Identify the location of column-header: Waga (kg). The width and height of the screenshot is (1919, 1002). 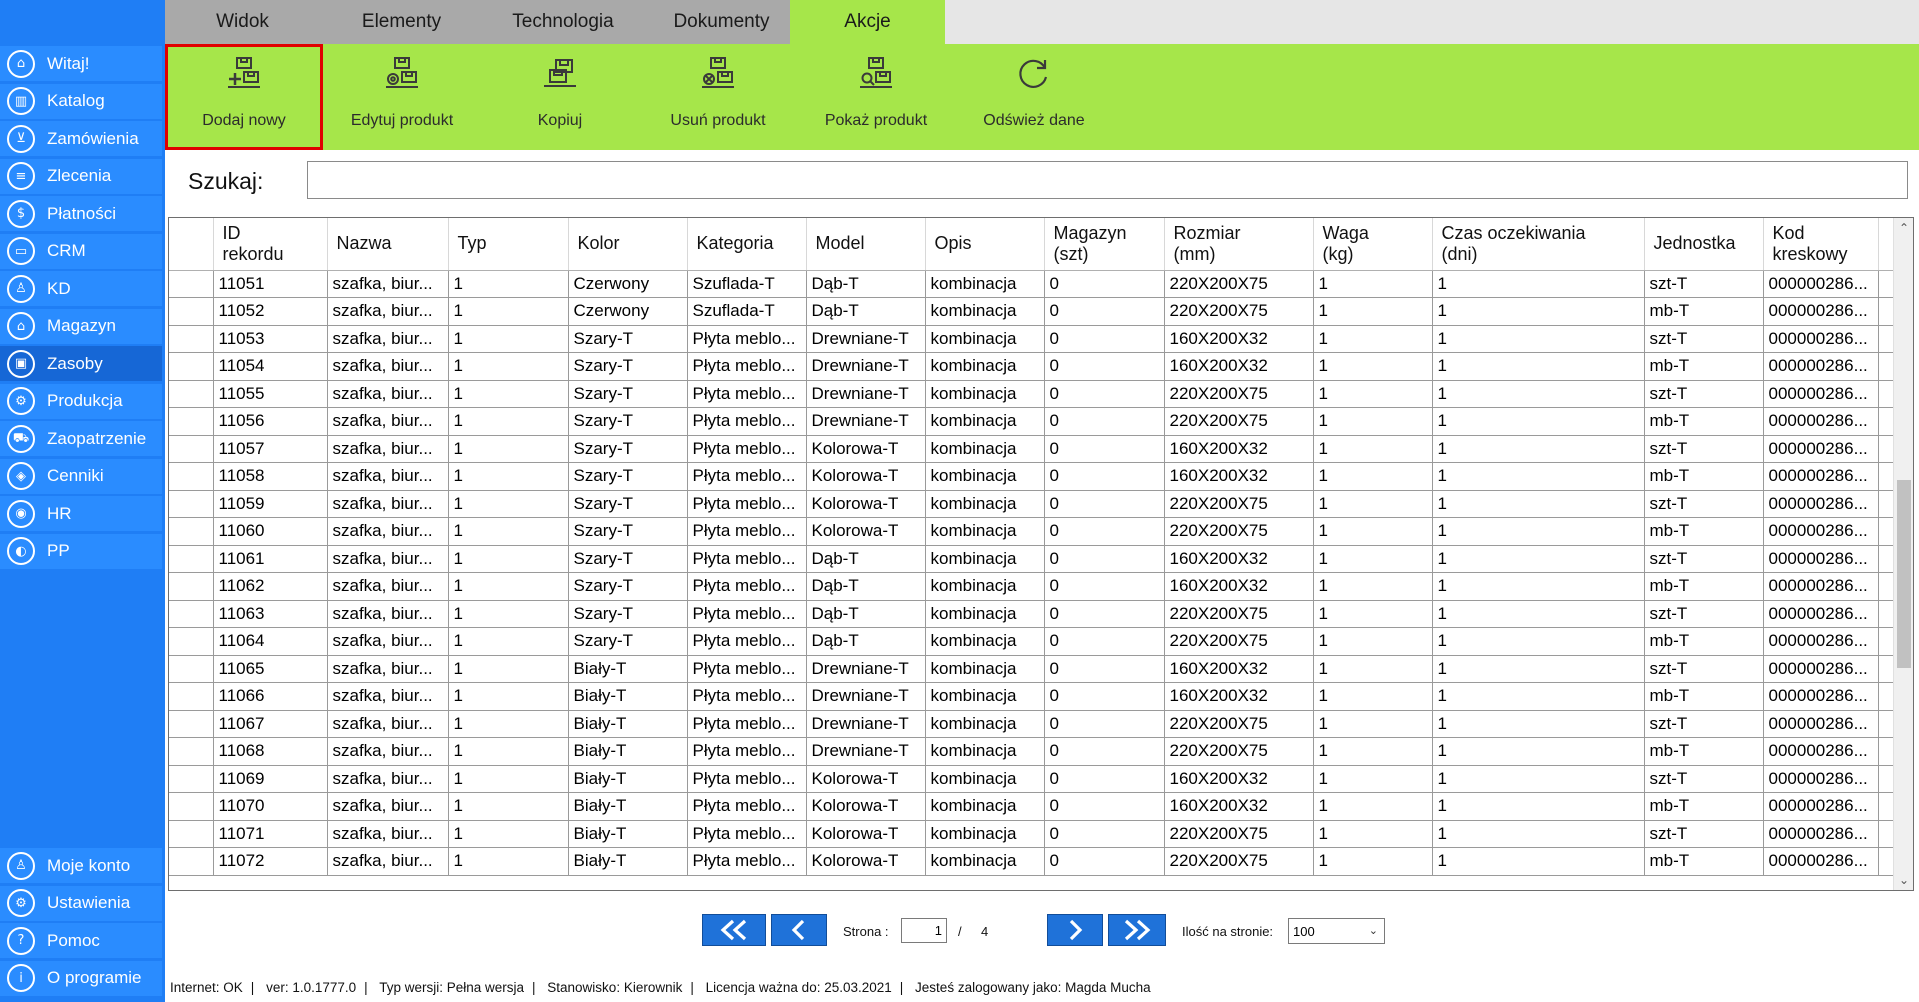
(1373, 244).